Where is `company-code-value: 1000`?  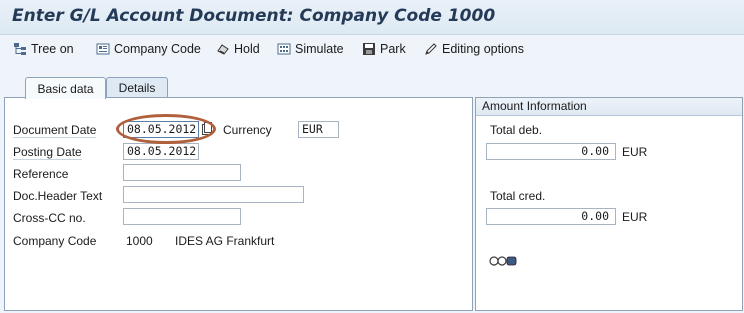 company-code-value: 1000 is located at coordinates (139, 241).